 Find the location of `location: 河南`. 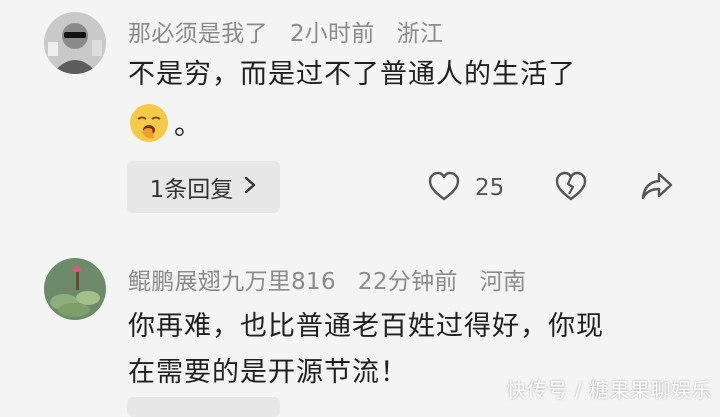

location: 河南 is located at coordinates (503, 282).